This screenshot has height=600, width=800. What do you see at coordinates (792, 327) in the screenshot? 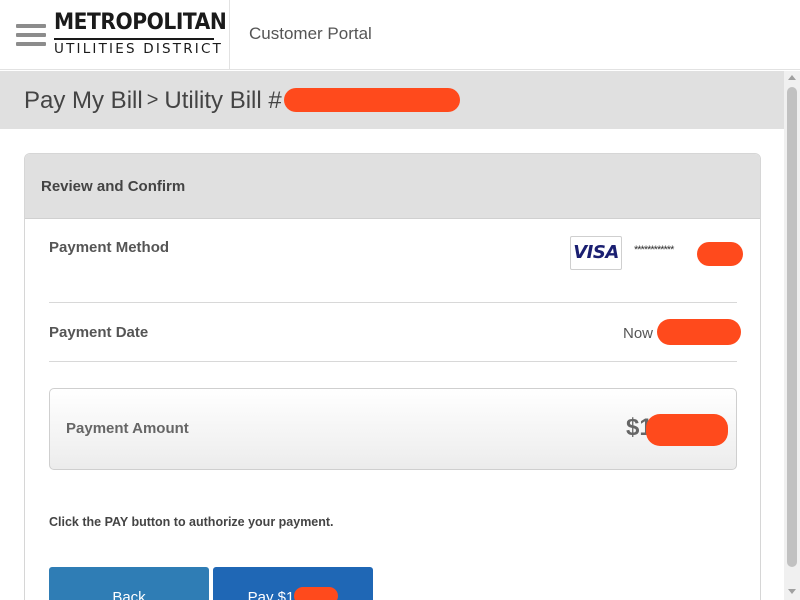
I see `scrollbar-thumb` at bounding box center [792, 327].